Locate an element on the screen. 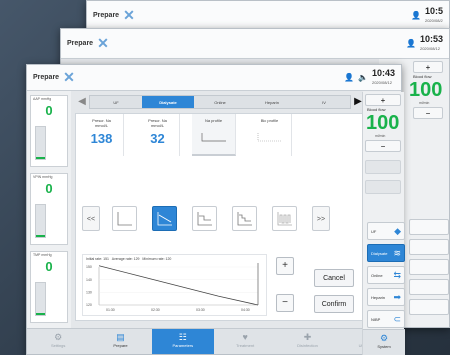 Image resolution: width=450 pixels, height=355 pixels. tab-dialysate: Dialysate is located at coordinates (168, 102).